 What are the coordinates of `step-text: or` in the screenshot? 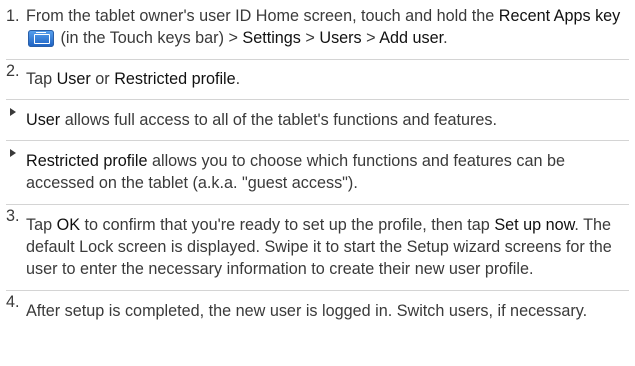 It's located at (102, 79).